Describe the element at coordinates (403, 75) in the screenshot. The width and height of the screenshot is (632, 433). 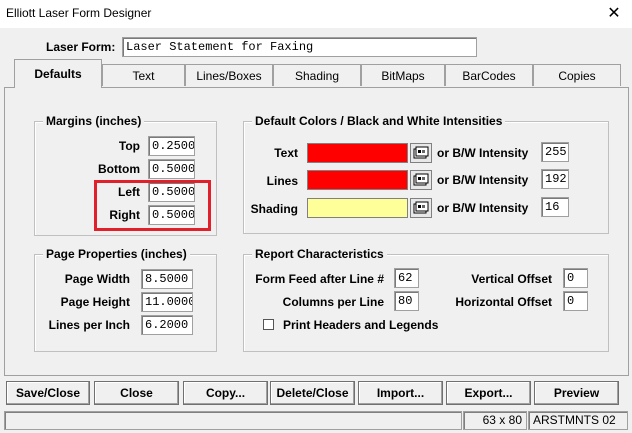
I see `tab-bitmaps: BitMaps` at that location.